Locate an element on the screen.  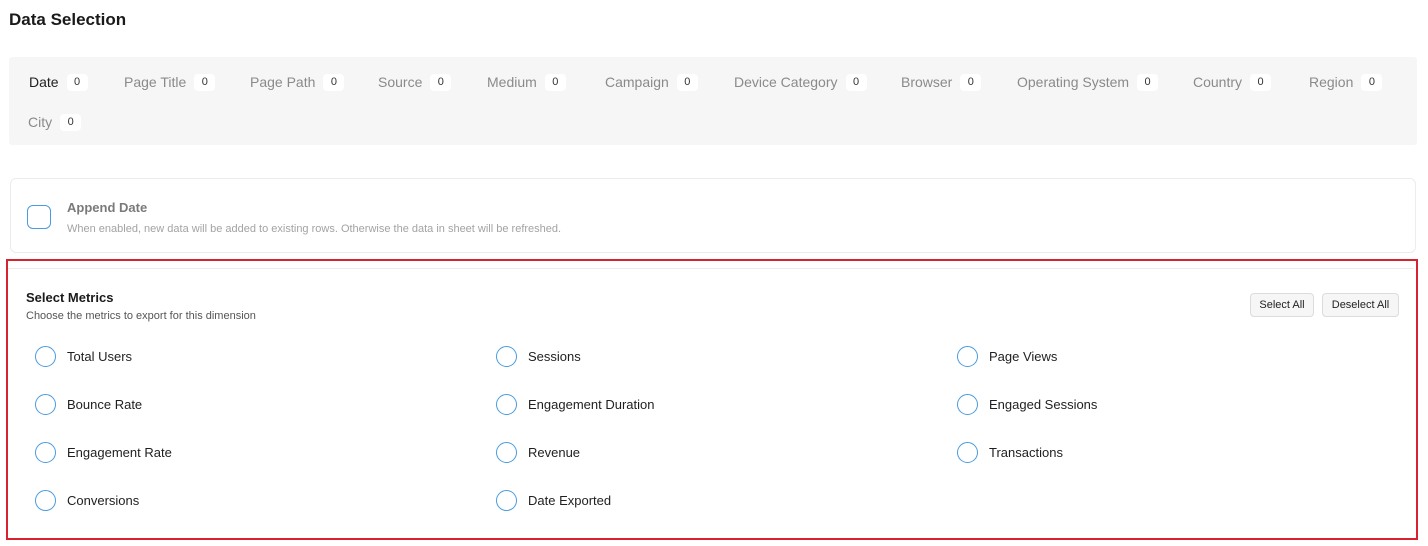
tab-label: Page Title is located at coordinates (155, 82).